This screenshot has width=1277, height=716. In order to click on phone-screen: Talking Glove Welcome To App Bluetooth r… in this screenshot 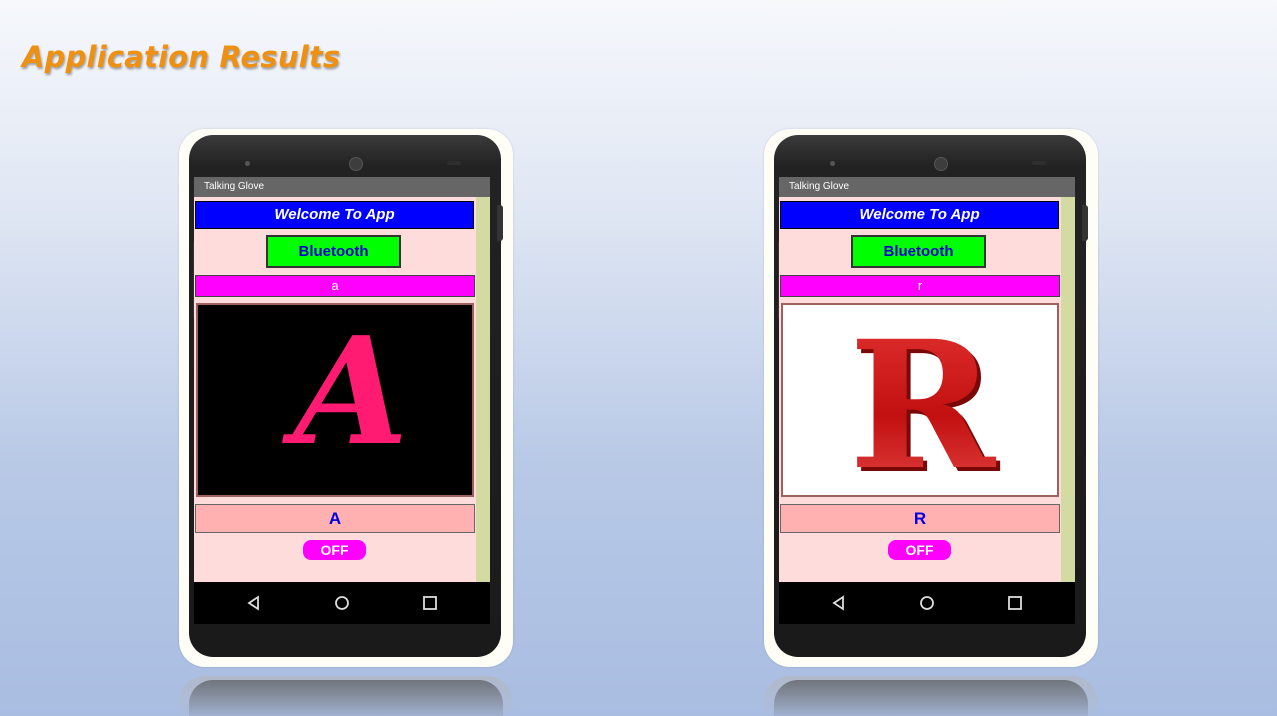, I will do `click(927, 400)`.